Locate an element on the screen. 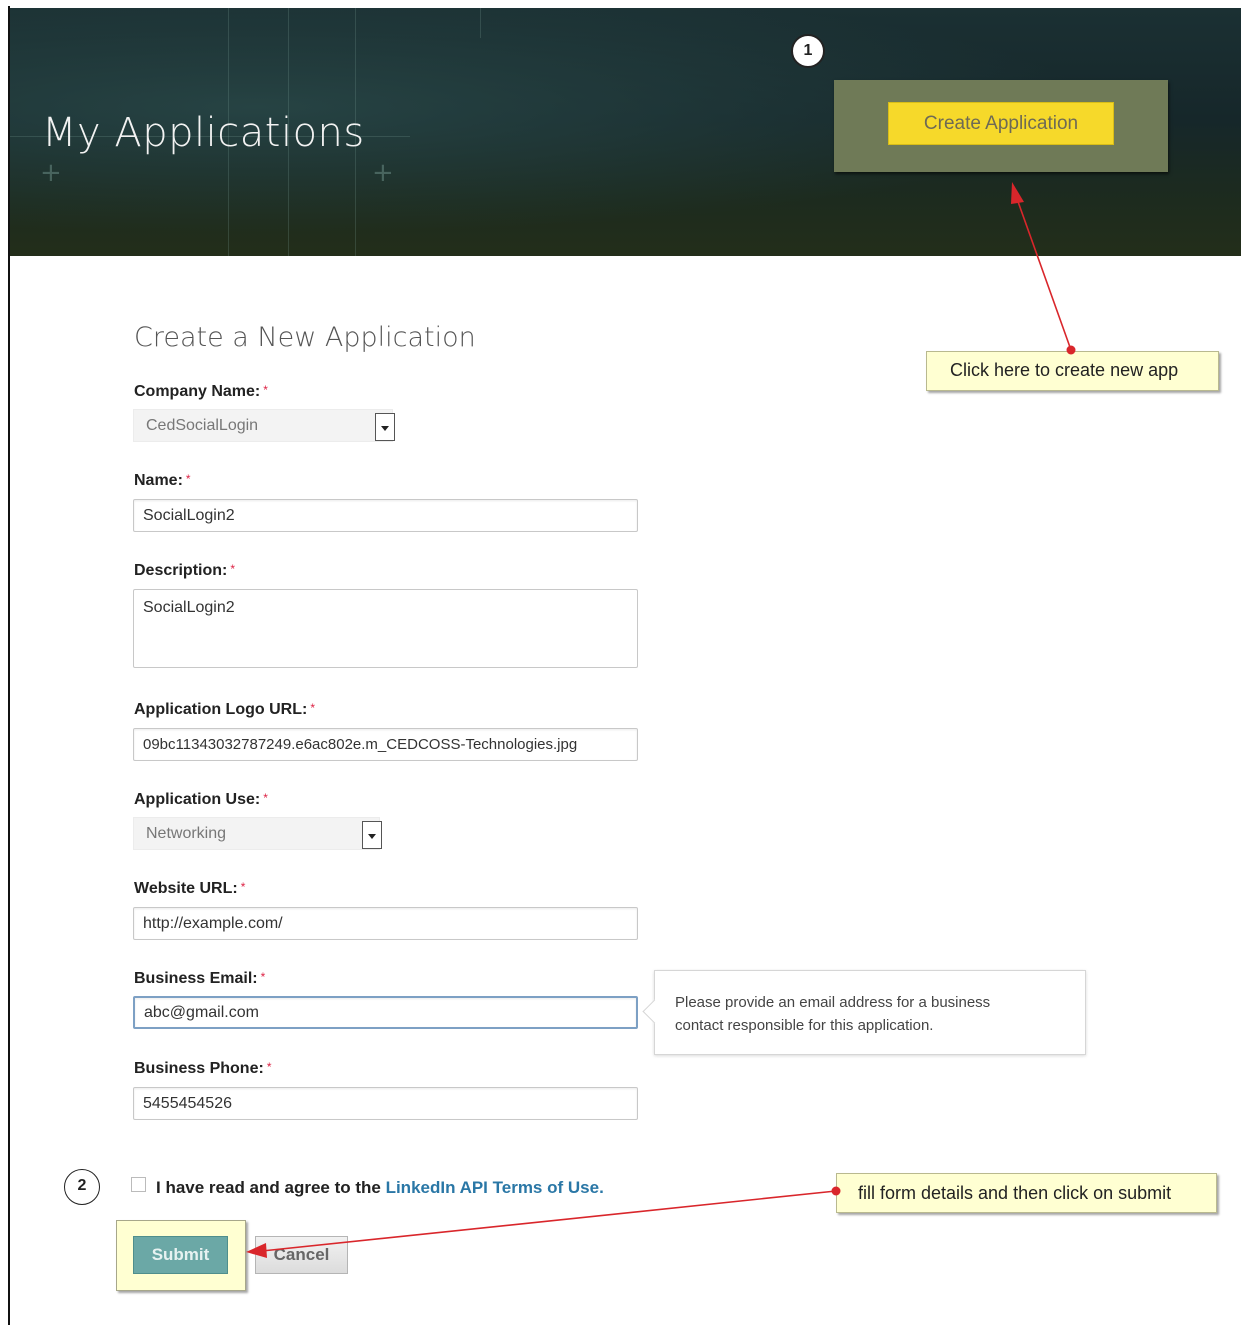 Image resolution: width=1241 pixels, height=1325 pixels. submit-button: Submit is located at coordinates (180, 1255).